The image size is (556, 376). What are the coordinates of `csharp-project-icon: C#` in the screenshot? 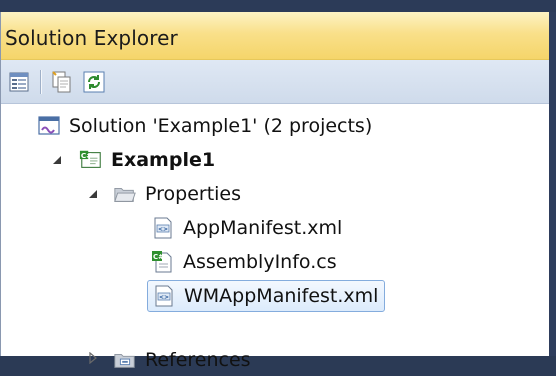 It's located at (91, 160).